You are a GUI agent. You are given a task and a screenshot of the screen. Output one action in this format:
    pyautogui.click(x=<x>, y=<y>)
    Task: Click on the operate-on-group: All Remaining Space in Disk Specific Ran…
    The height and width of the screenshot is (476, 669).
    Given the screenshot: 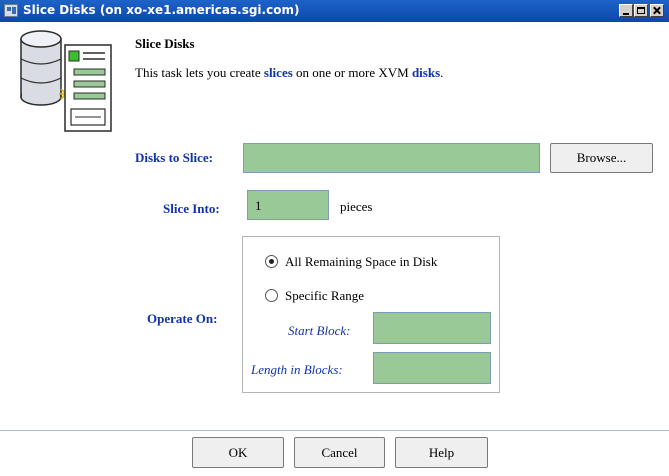 What is the action you would take?
    pyautogui.click(x=371, y=314)
    